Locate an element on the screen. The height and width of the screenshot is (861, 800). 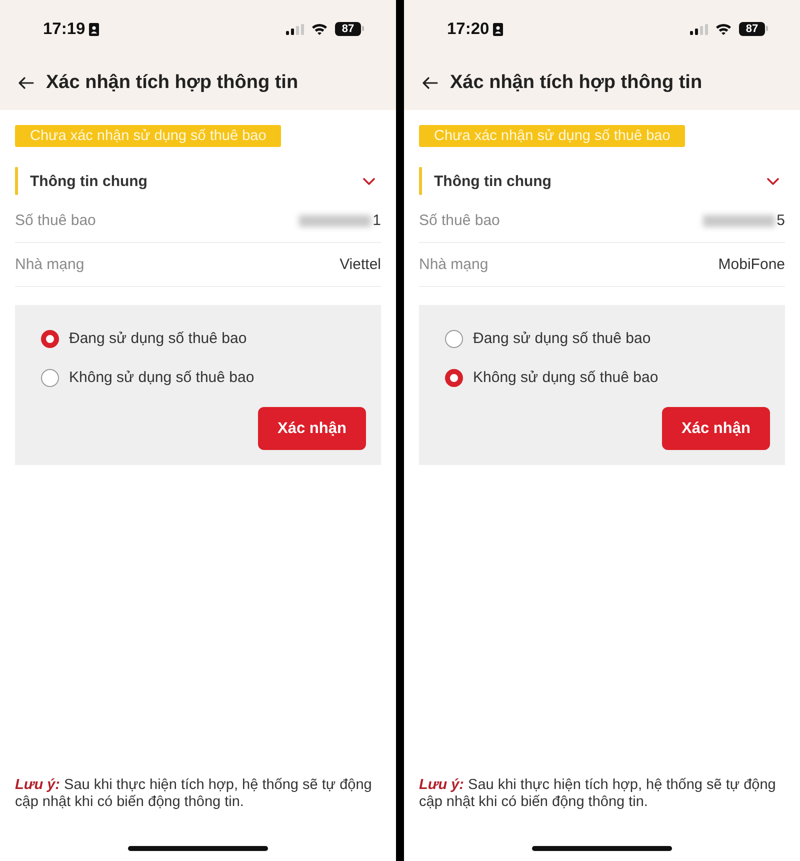
field-value: MobiFone is located at coordinates (751, 264).